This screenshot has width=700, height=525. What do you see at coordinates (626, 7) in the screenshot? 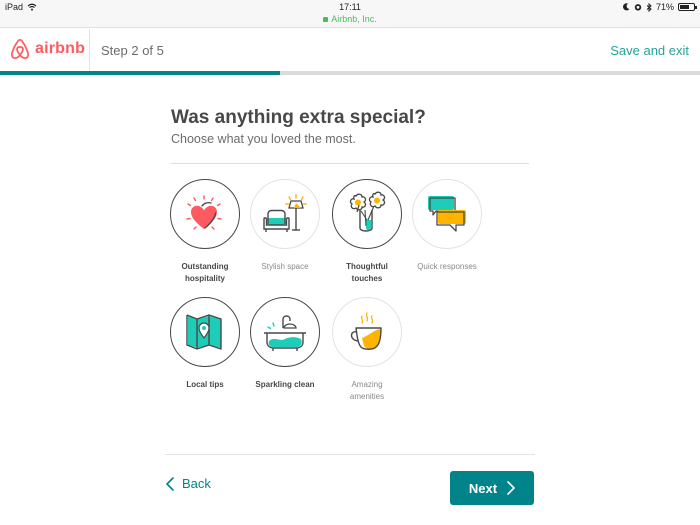
I see `moon-icon` at bounding box center [626, 7].